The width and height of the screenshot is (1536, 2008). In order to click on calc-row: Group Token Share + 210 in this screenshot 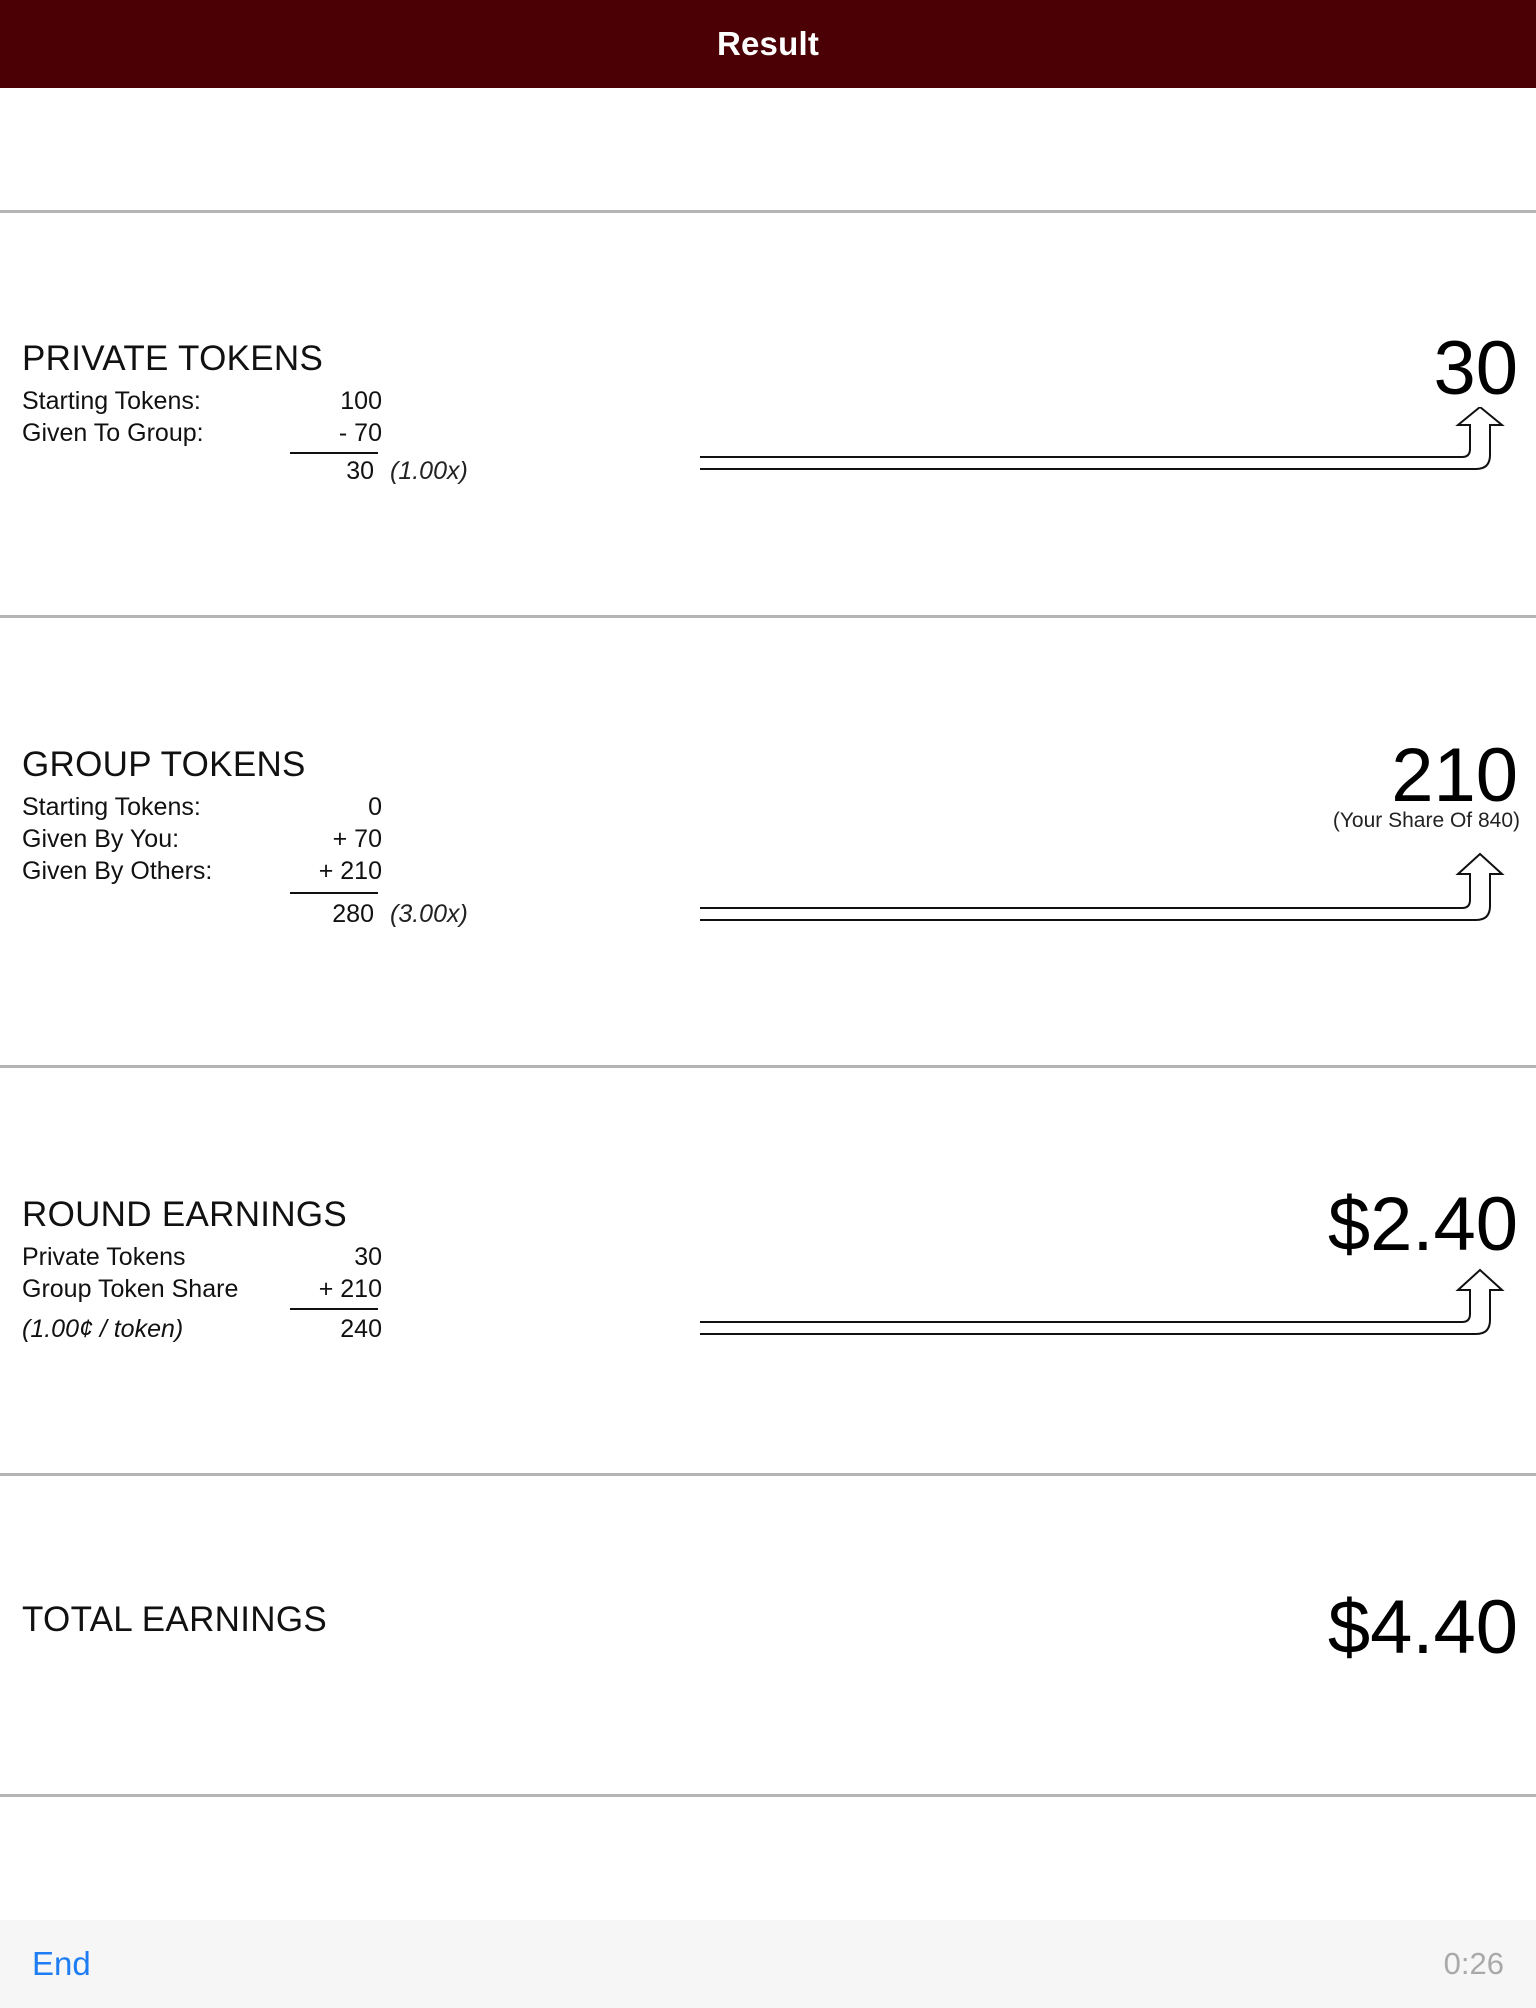, I will do `click(202, 1289)`.